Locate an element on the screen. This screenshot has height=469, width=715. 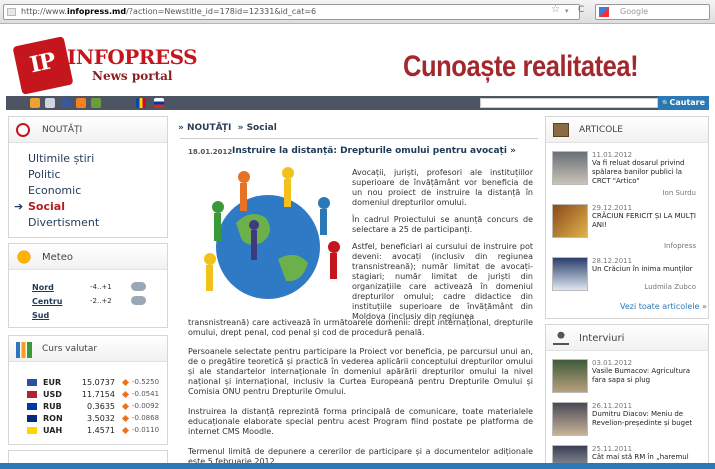
news-categories-header: NOUTĂȚI is located at coordinates (88, 130).